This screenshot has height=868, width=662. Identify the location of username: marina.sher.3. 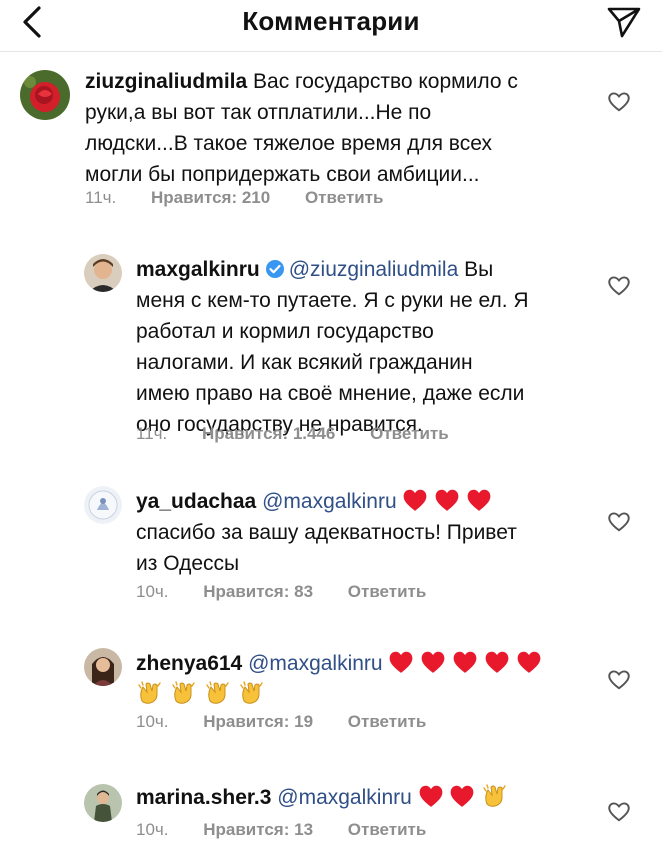
(203, 797).